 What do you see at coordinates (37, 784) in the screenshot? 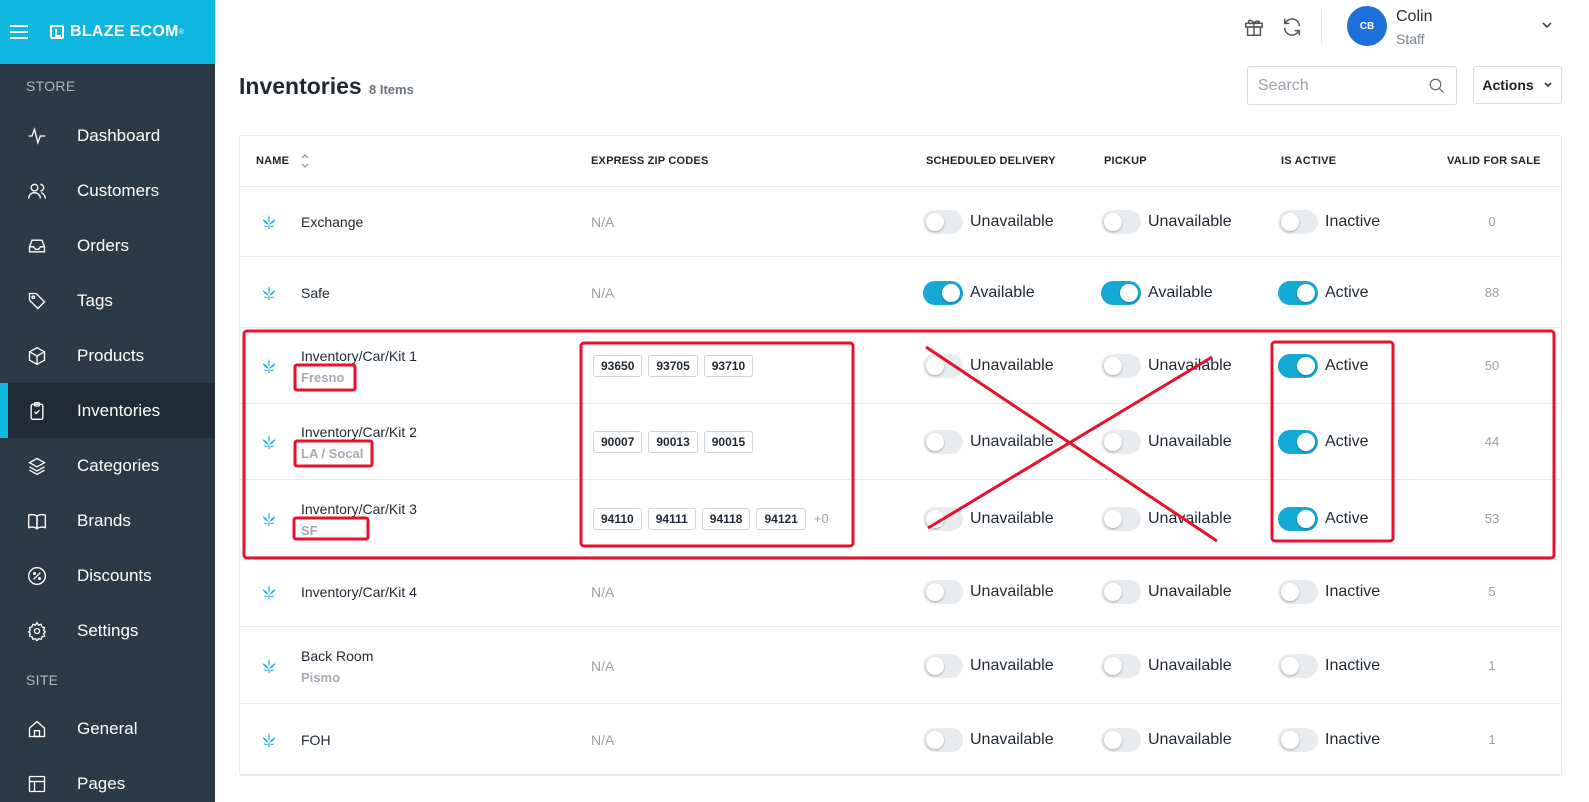
I see `layout-icon` at bounding box center [37, 784].